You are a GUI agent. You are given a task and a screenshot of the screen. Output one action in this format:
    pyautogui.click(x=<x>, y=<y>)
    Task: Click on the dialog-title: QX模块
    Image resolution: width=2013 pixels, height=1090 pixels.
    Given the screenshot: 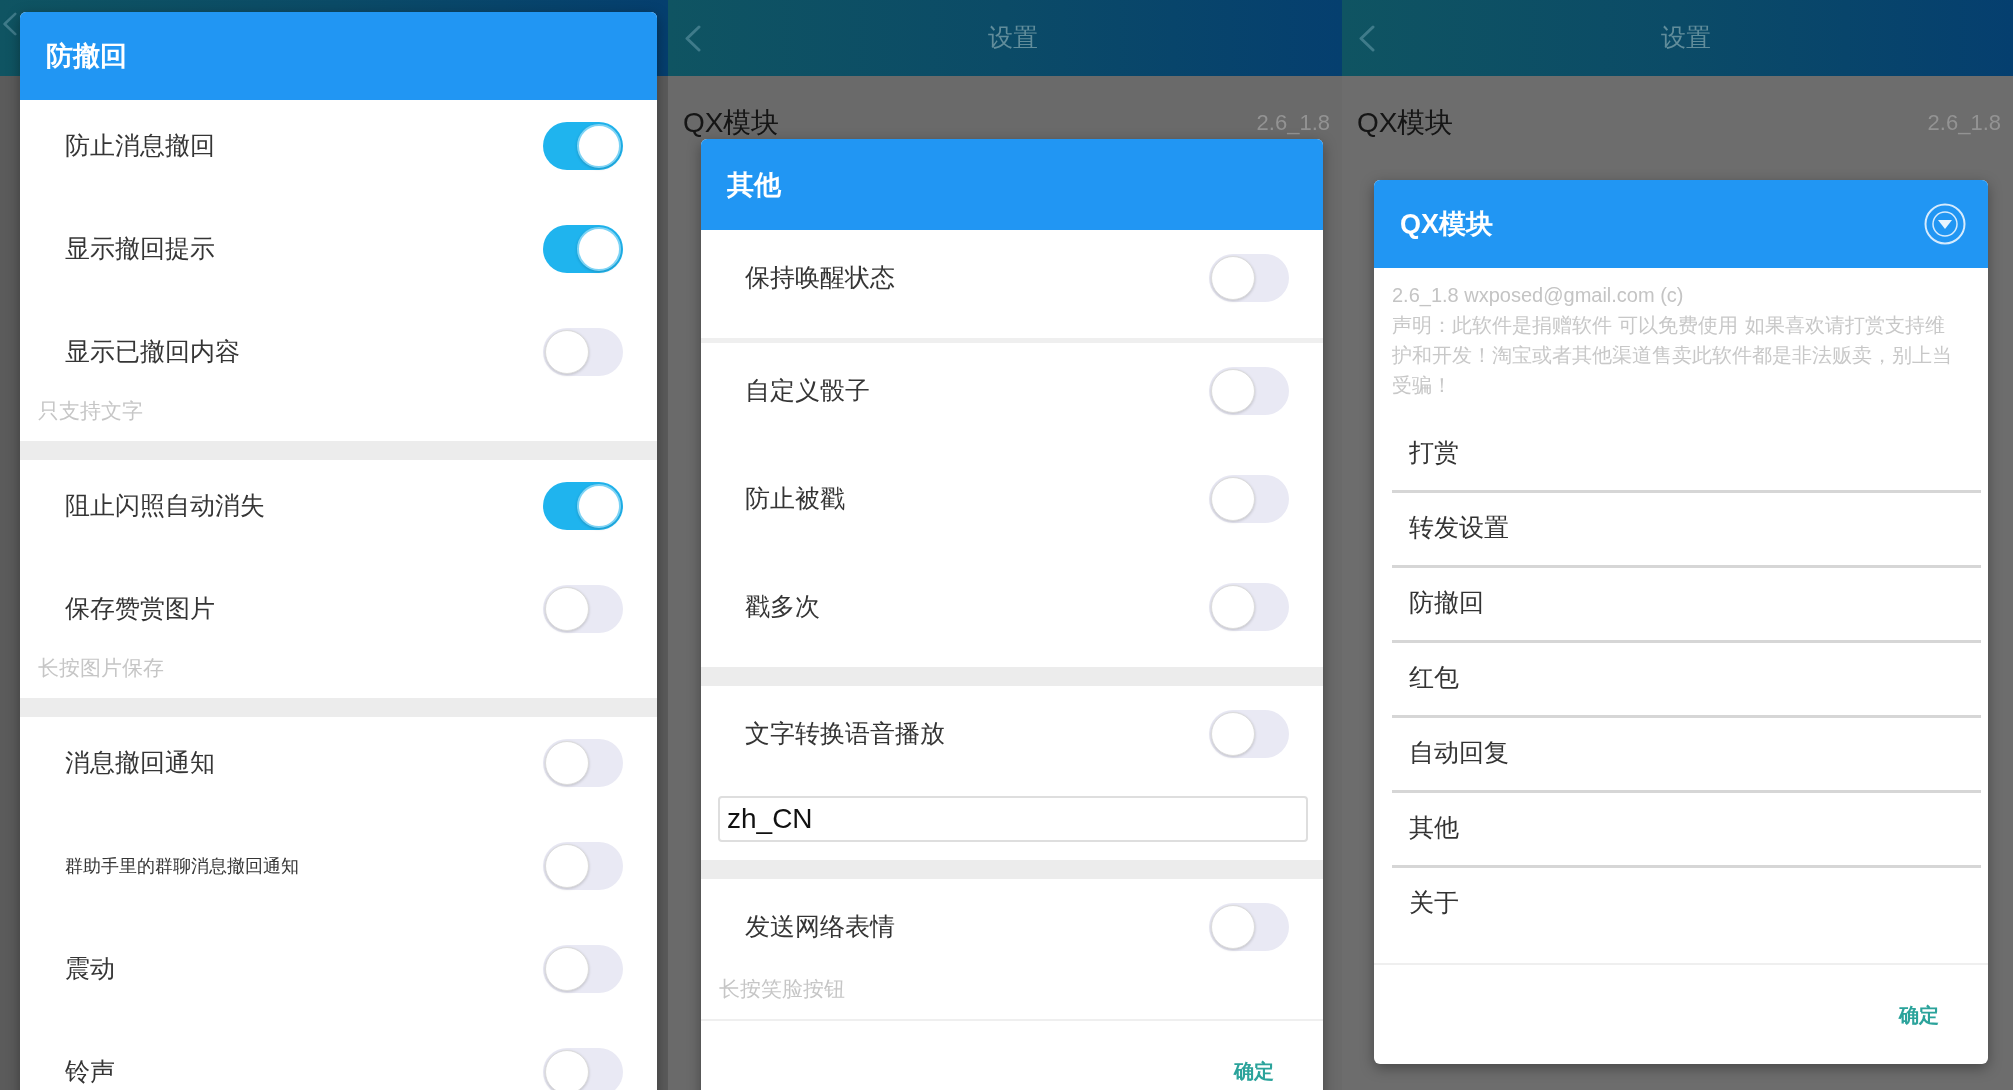 What is the action you would take?
    pyautogui.click(x=1446, y=224)
    